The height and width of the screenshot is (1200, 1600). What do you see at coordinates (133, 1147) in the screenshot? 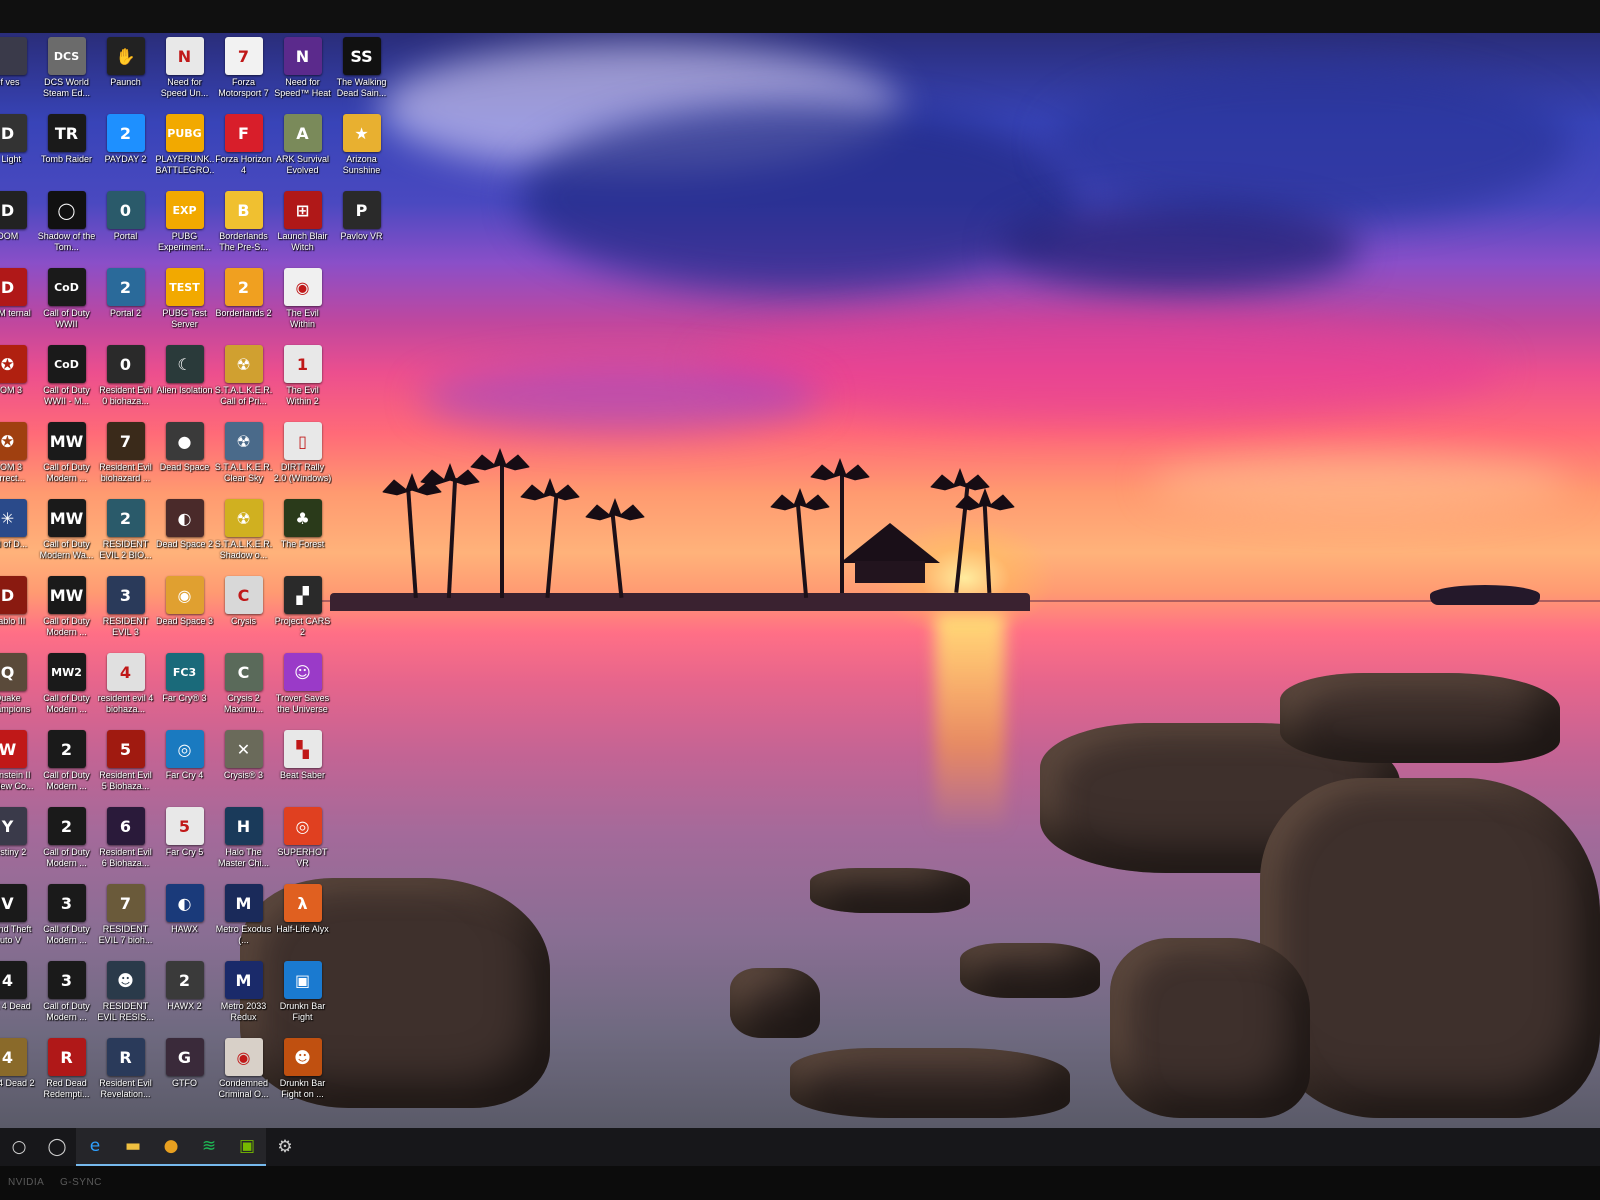
I see `taskbar-file-explorer-button: ▬` at bounding box center [133, 1147].